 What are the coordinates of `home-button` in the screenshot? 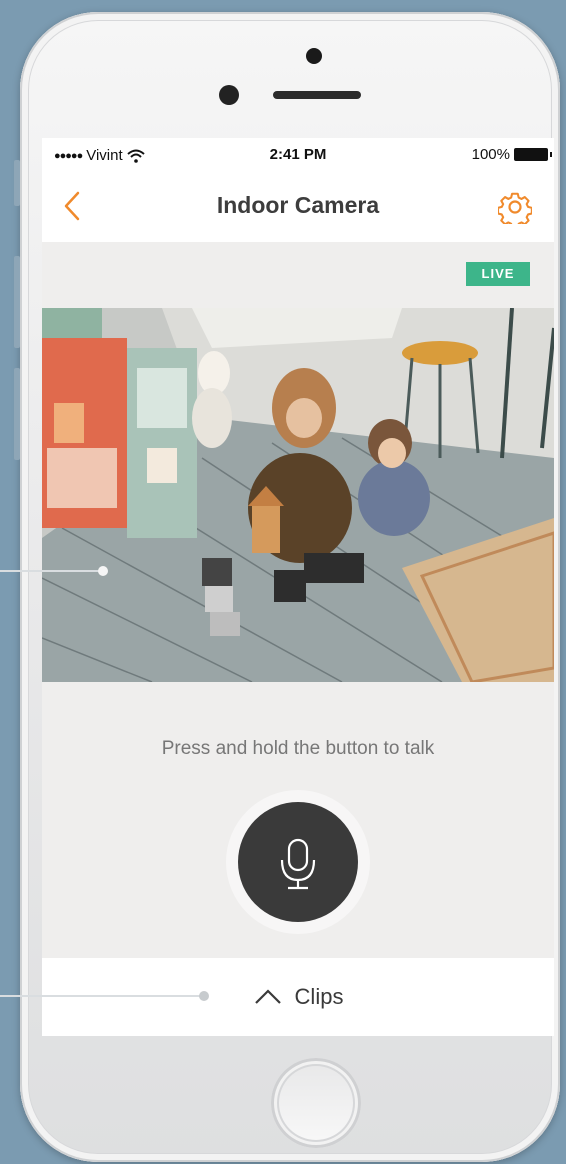 It's located at (316, 1103).